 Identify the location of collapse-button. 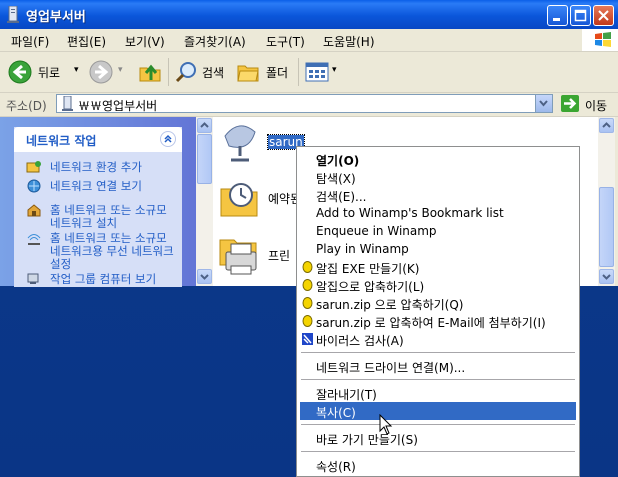
(168, 139).